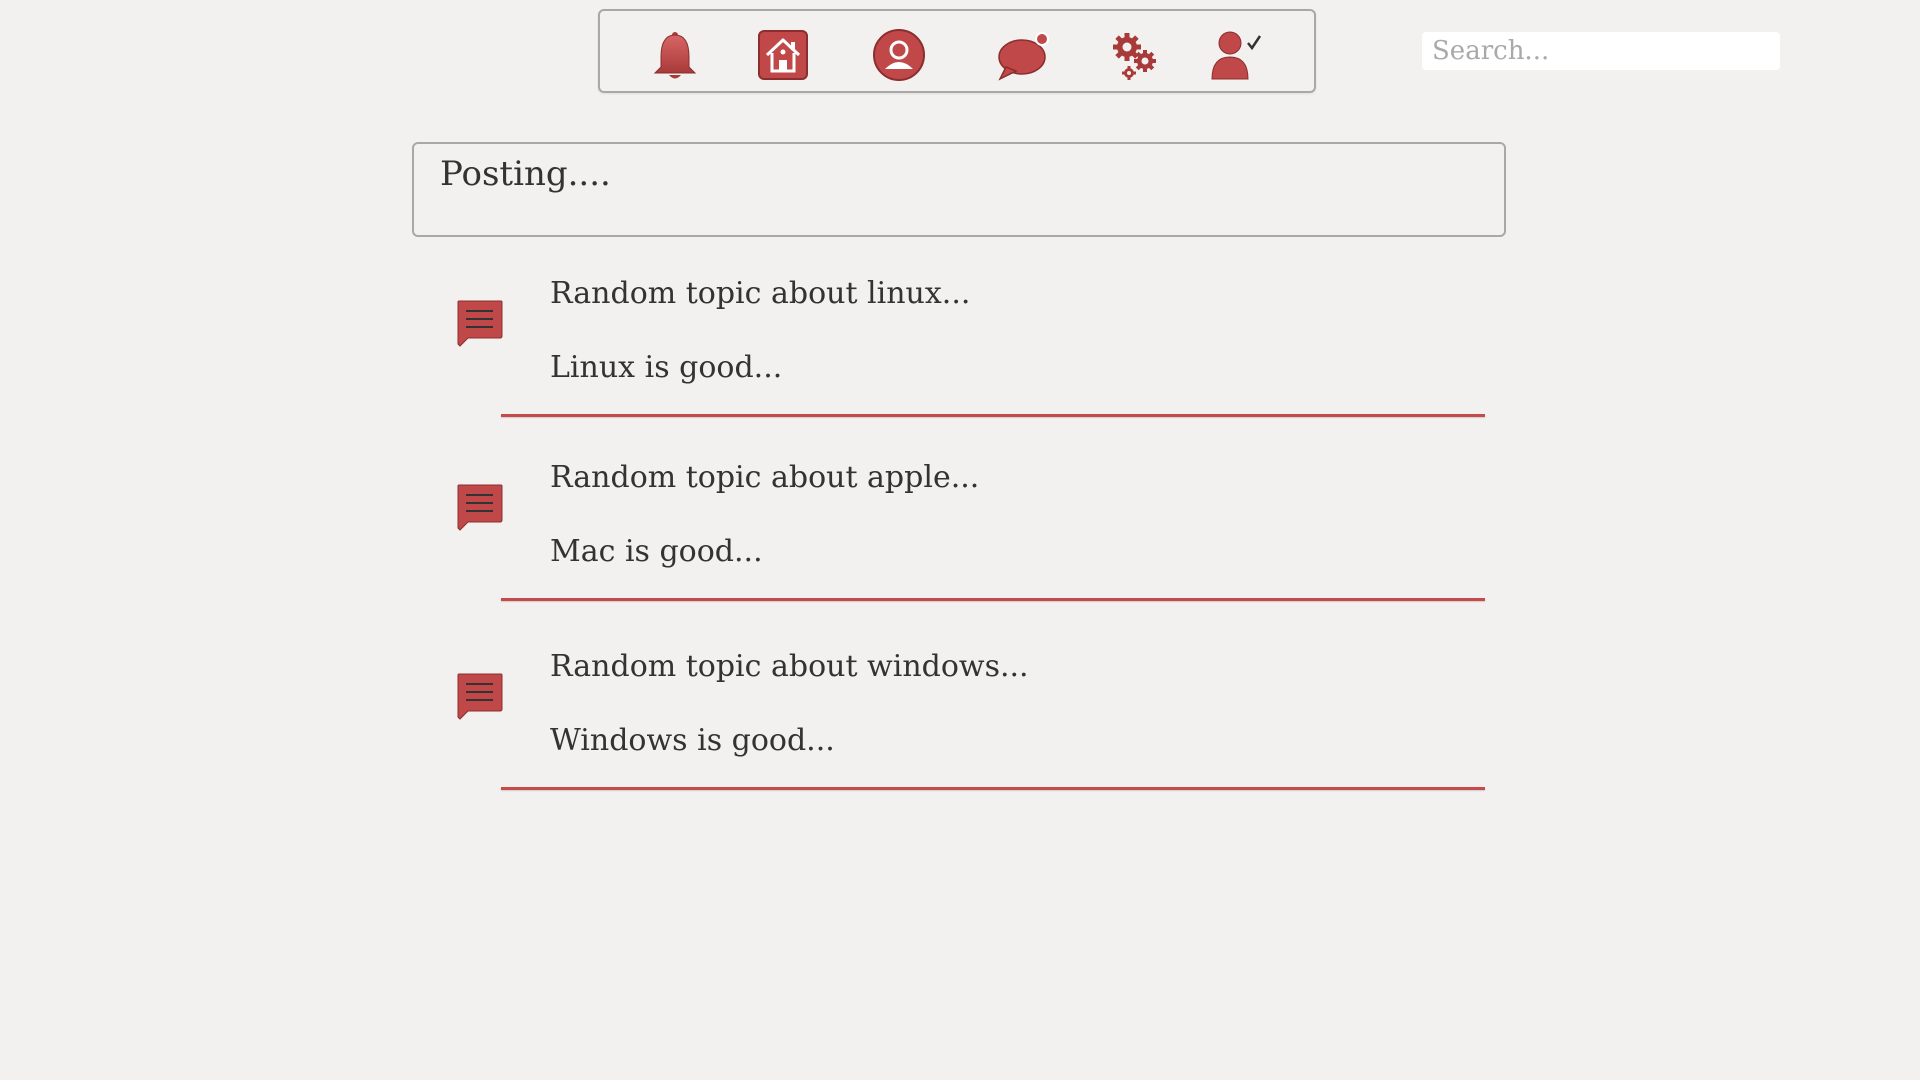  Describe the element at coordinates (675, 55) in the screenshot. I see `bell-icon` at that location.